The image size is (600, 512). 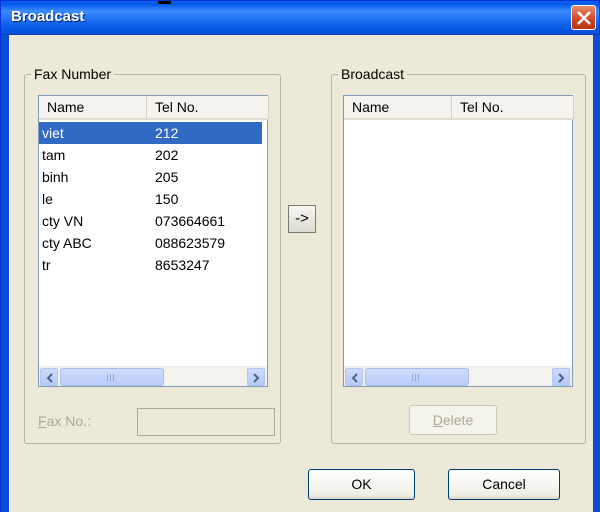 What do you see at coordinates (167, 199) in the screenshot?
I see `row-tel: 150` at bounding box center [167, 199].